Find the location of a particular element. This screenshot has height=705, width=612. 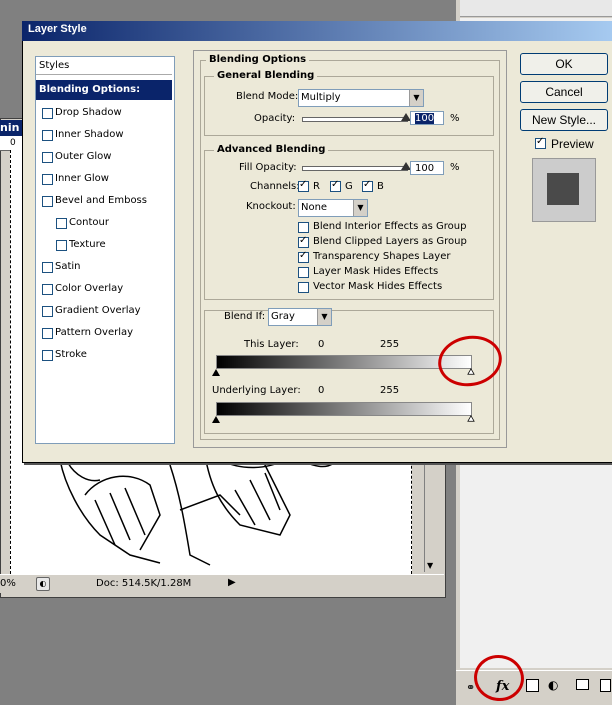

this-layer-min: 0 is located at coordinates (321, 344).